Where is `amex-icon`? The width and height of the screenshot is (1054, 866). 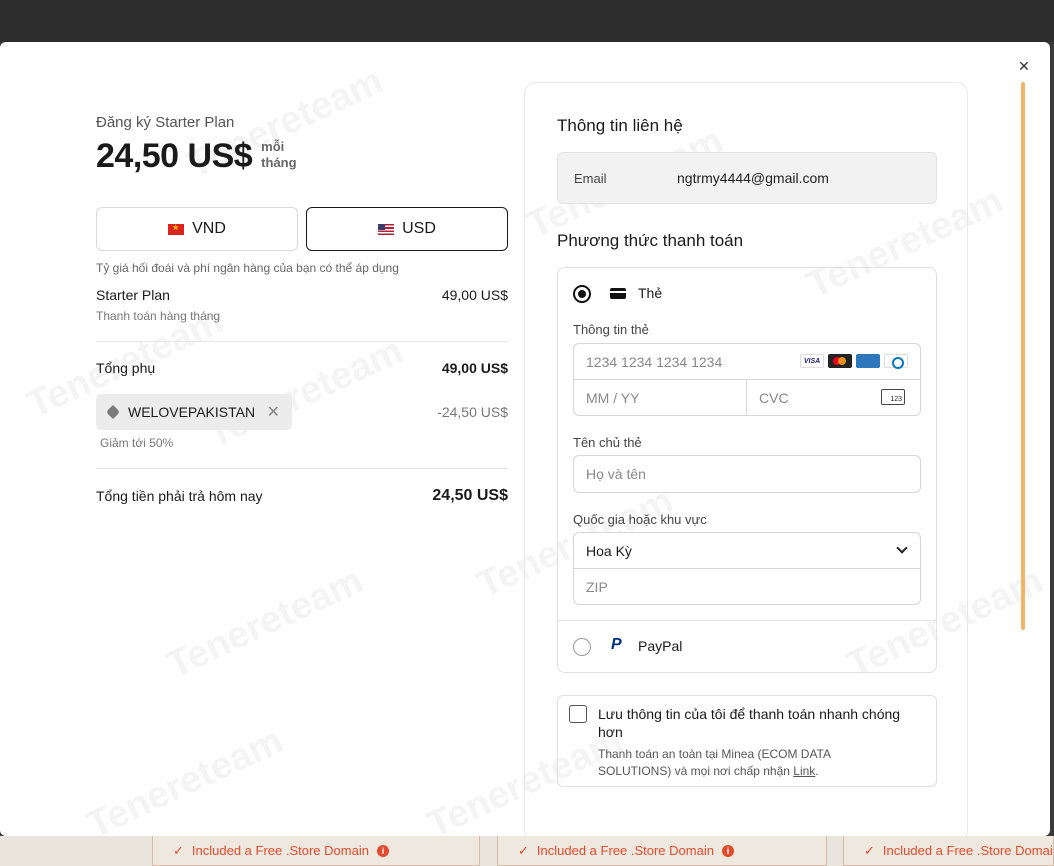
amex-icon is located at coordinates (868, 361).